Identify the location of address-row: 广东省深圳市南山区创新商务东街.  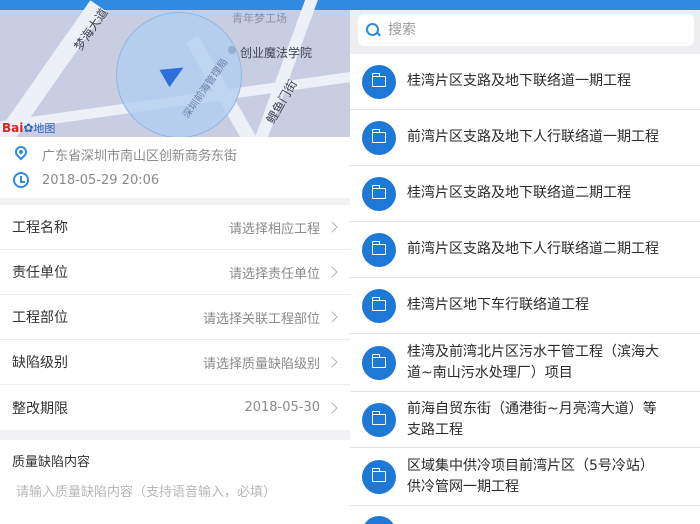
(118, 154).